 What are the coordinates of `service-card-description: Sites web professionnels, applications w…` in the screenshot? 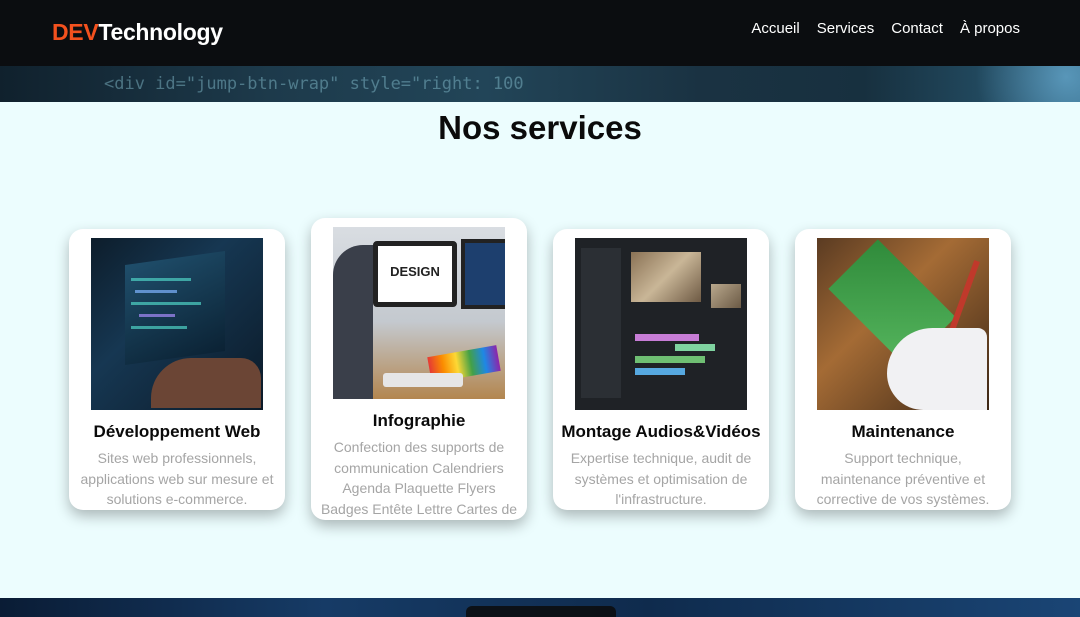 It's located at (177, 478).